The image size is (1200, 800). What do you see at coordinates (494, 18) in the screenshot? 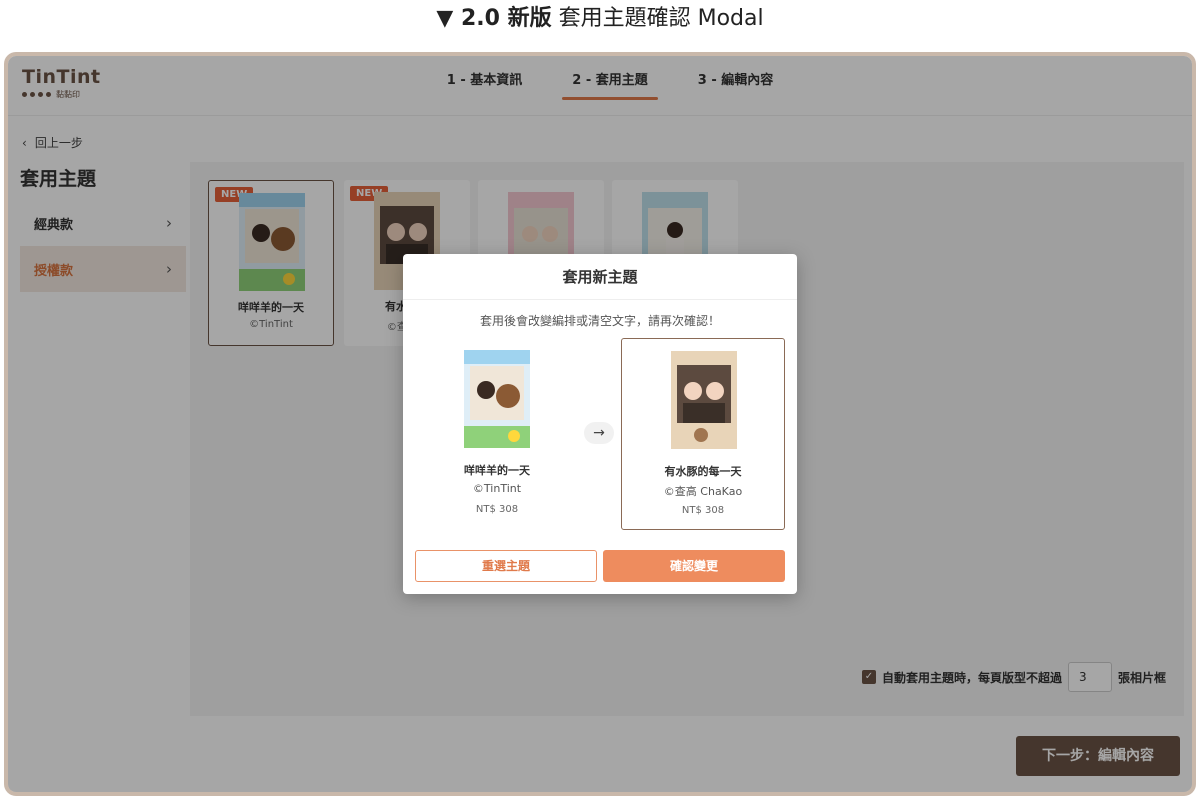
I see `caption-prefix: ▼ 2.0 新版` at bounding box center [494, 18].